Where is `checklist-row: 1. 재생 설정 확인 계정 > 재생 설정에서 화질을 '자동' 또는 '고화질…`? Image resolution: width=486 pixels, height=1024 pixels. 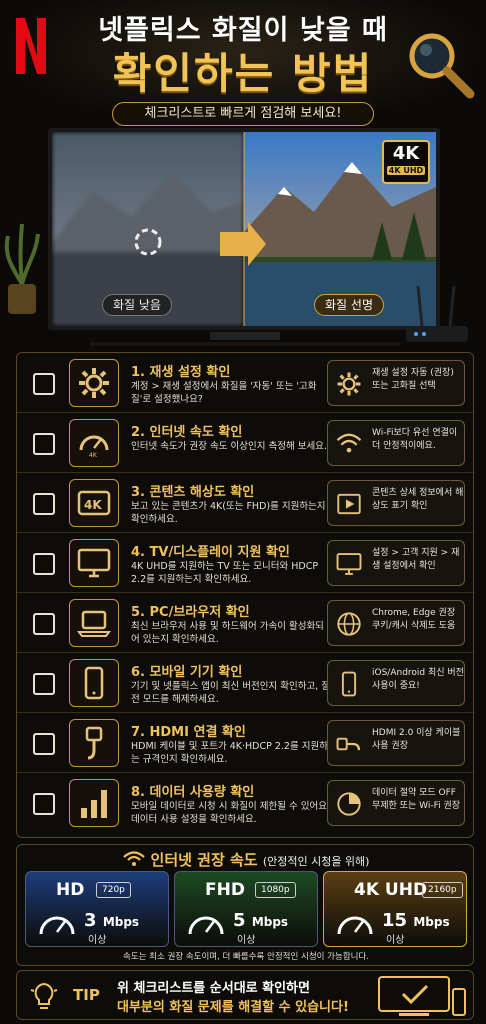 checklist-row: 1. 재생 설정 확인 계정 > 재생 설정에서 화질을 '자동' 또는 '고화질… is located at coordinates (246, 383).